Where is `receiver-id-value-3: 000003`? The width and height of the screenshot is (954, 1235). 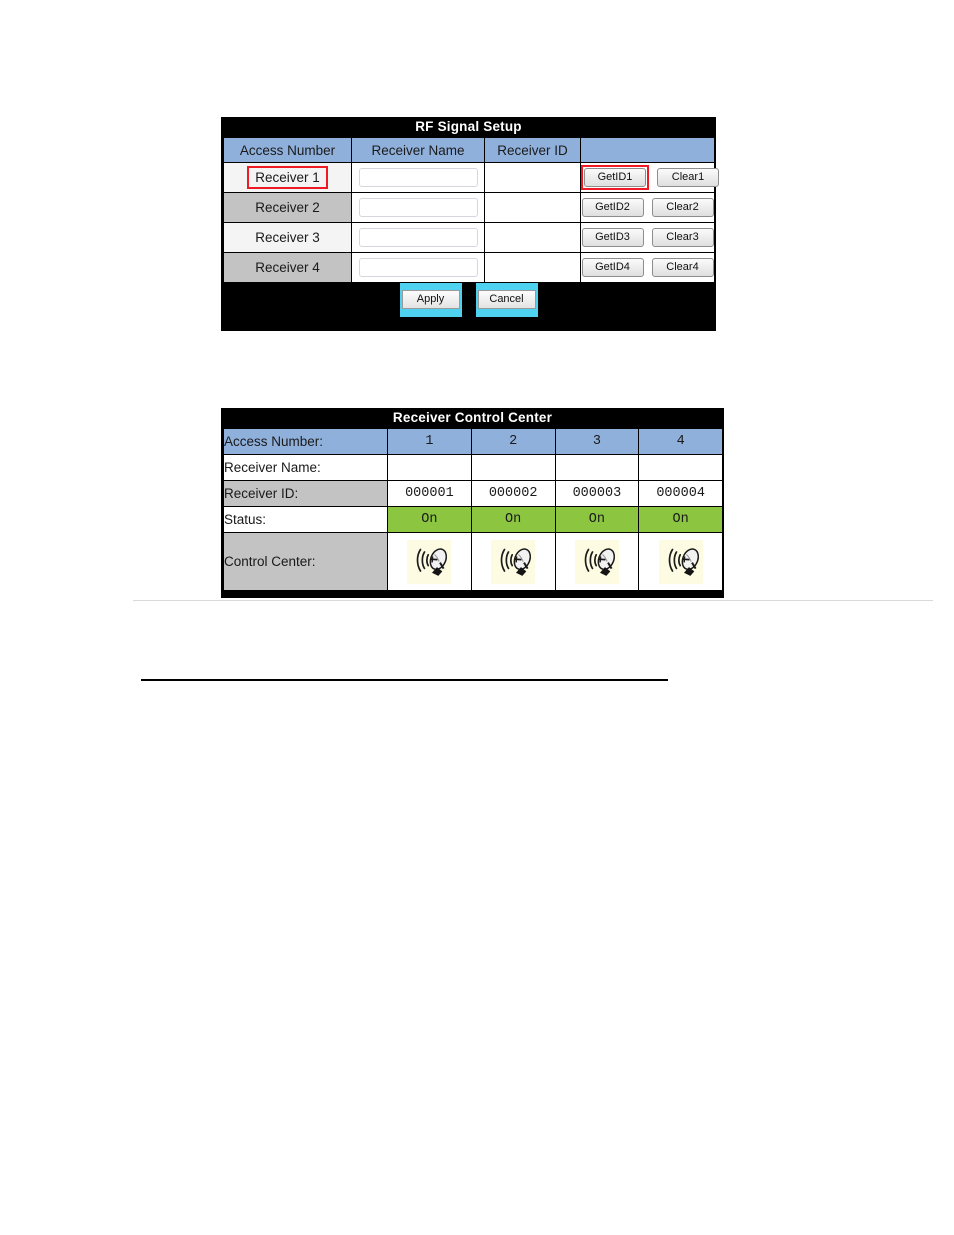 receiver-id-value-3: 000003 is located at coordinates (597, 493).